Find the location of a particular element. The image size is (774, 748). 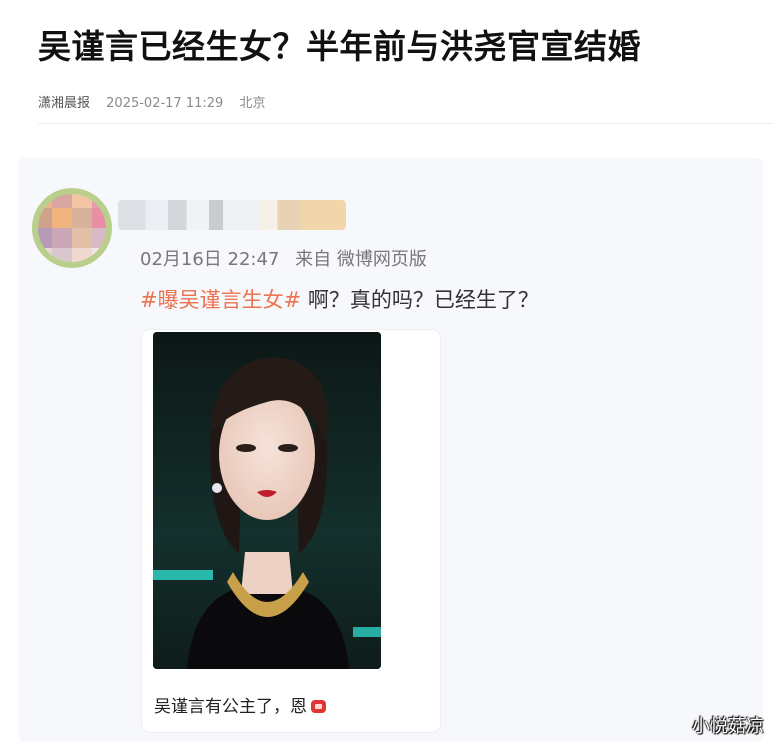

meta-divider is located at coordinates (406, 123).